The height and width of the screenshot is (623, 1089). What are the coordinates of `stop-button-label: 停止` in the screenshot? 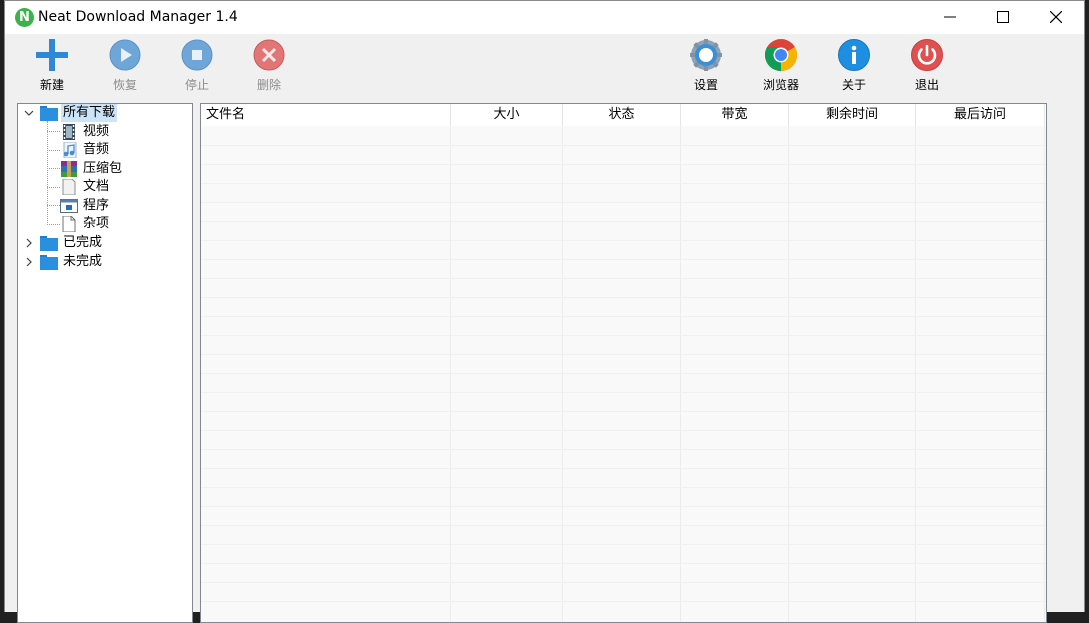 It's located at (196, 85).